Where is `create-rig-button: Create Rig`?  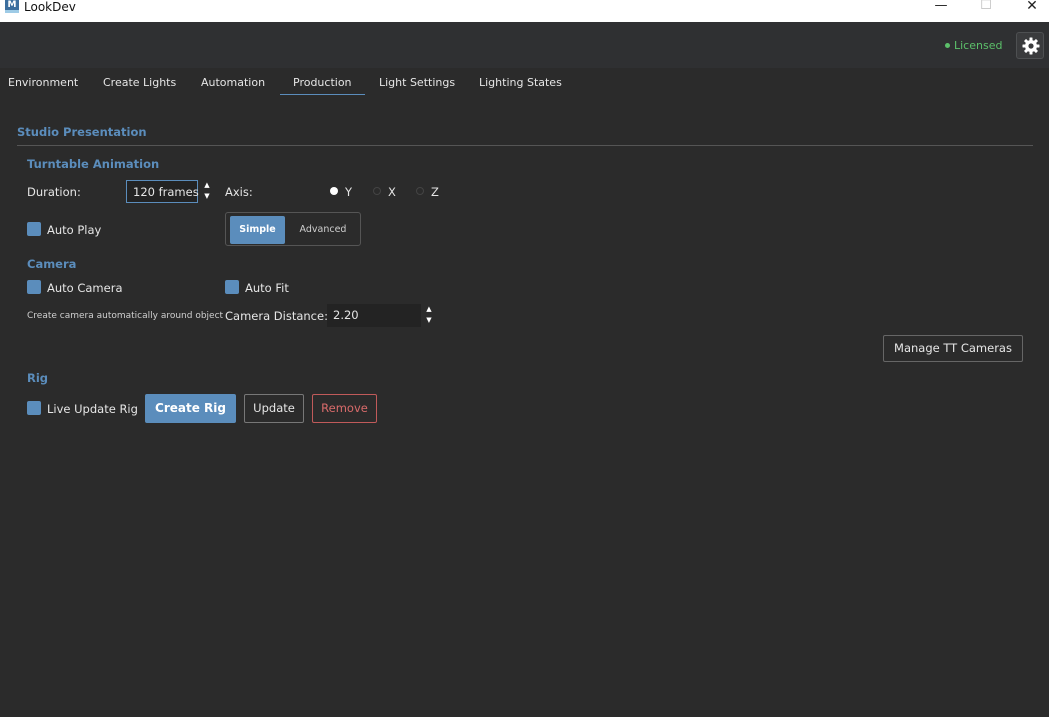 create-rig-button: Create Rig is located at coordinates (190, 408).